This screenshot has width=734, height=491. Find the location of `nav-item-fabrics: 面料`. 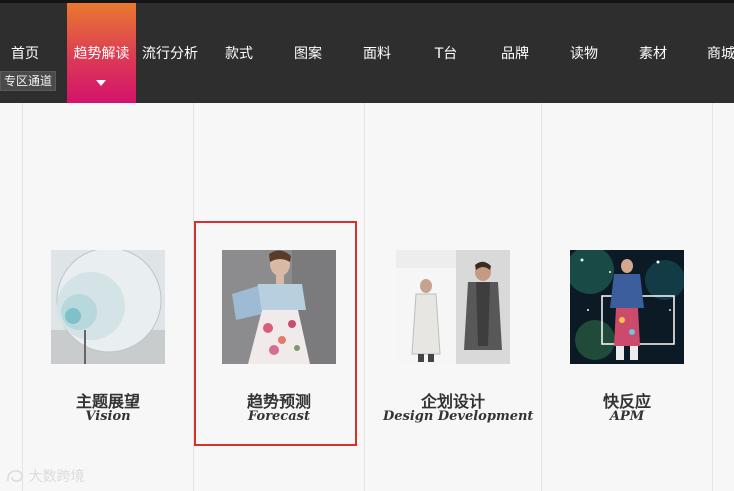

nav-item-fabrics: 面料 is located at coordinates (377, 53).